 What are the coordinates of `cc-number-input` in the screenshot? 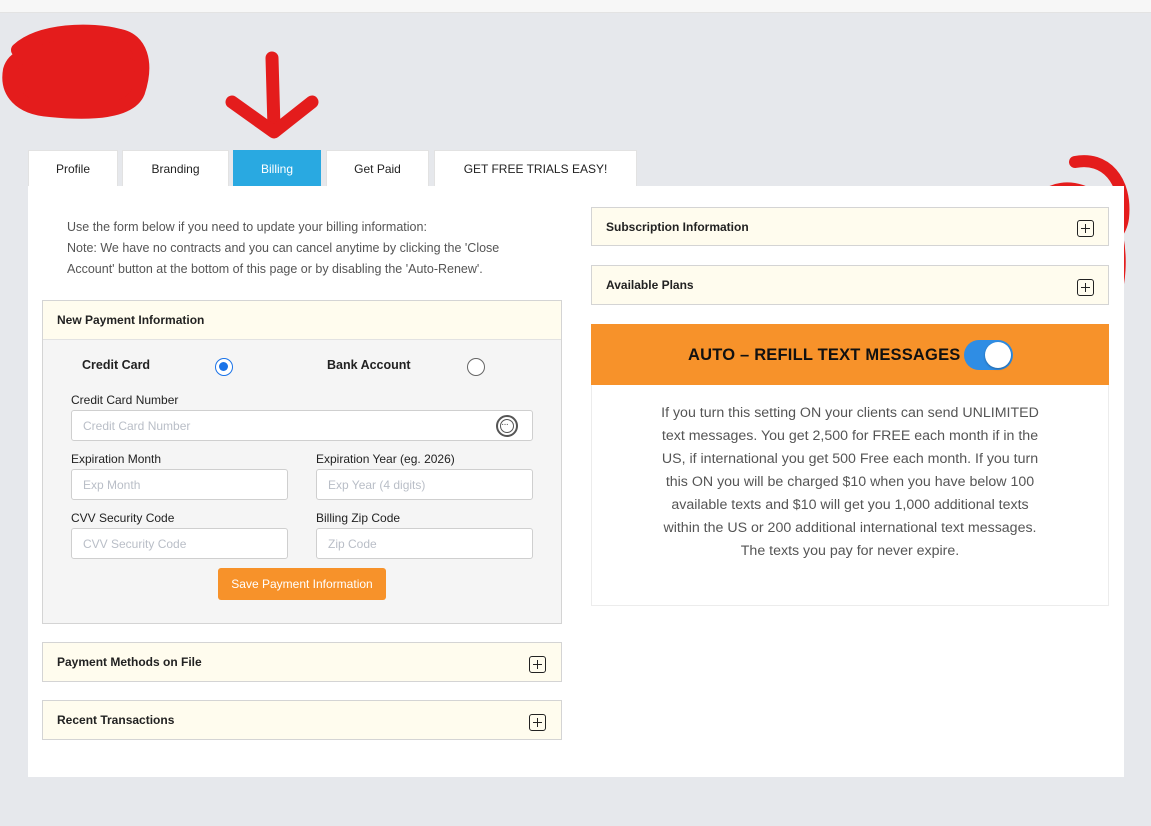 It's located at (302, 425).